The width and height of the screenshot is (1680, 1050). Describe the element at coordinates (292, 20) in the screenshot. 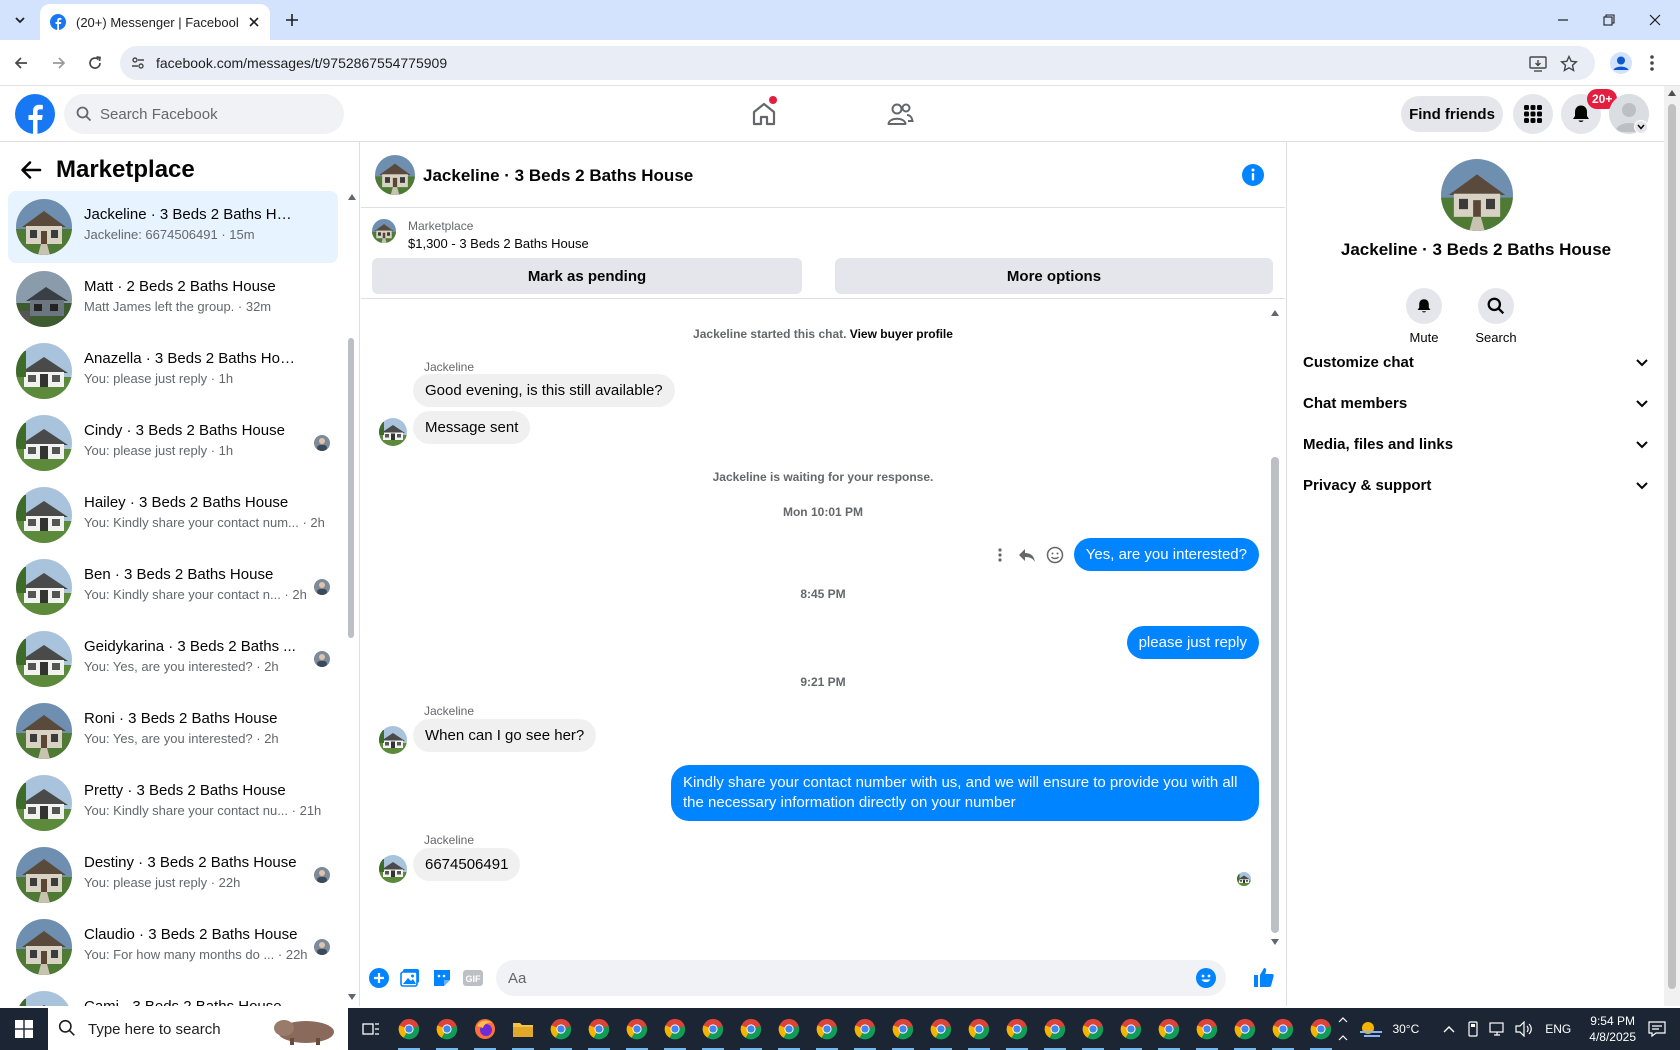

I see `new-tab-icon` at that location.